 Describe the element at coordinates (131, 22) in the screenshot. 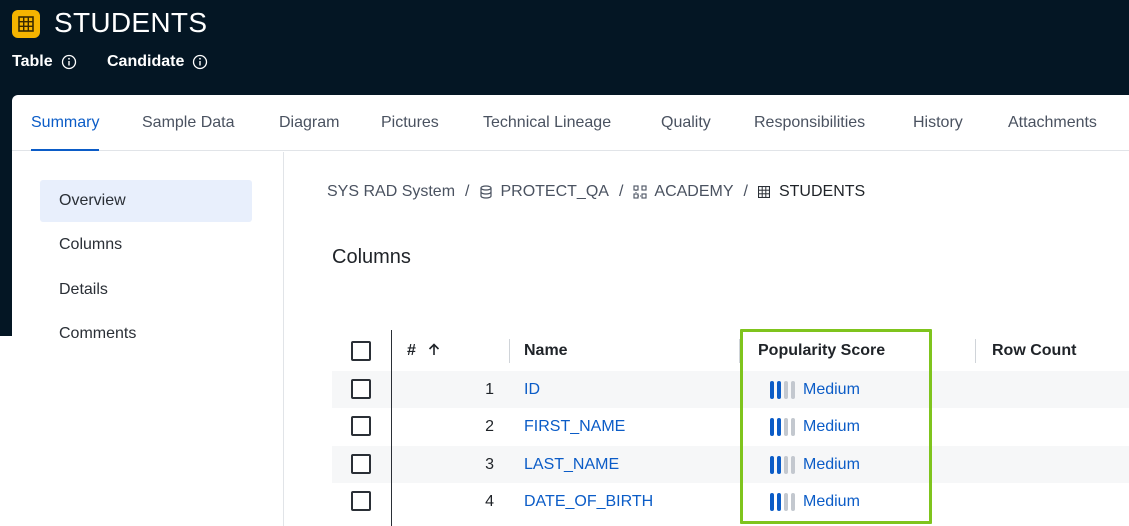

I see `page-title: STUDENTS` at that location.